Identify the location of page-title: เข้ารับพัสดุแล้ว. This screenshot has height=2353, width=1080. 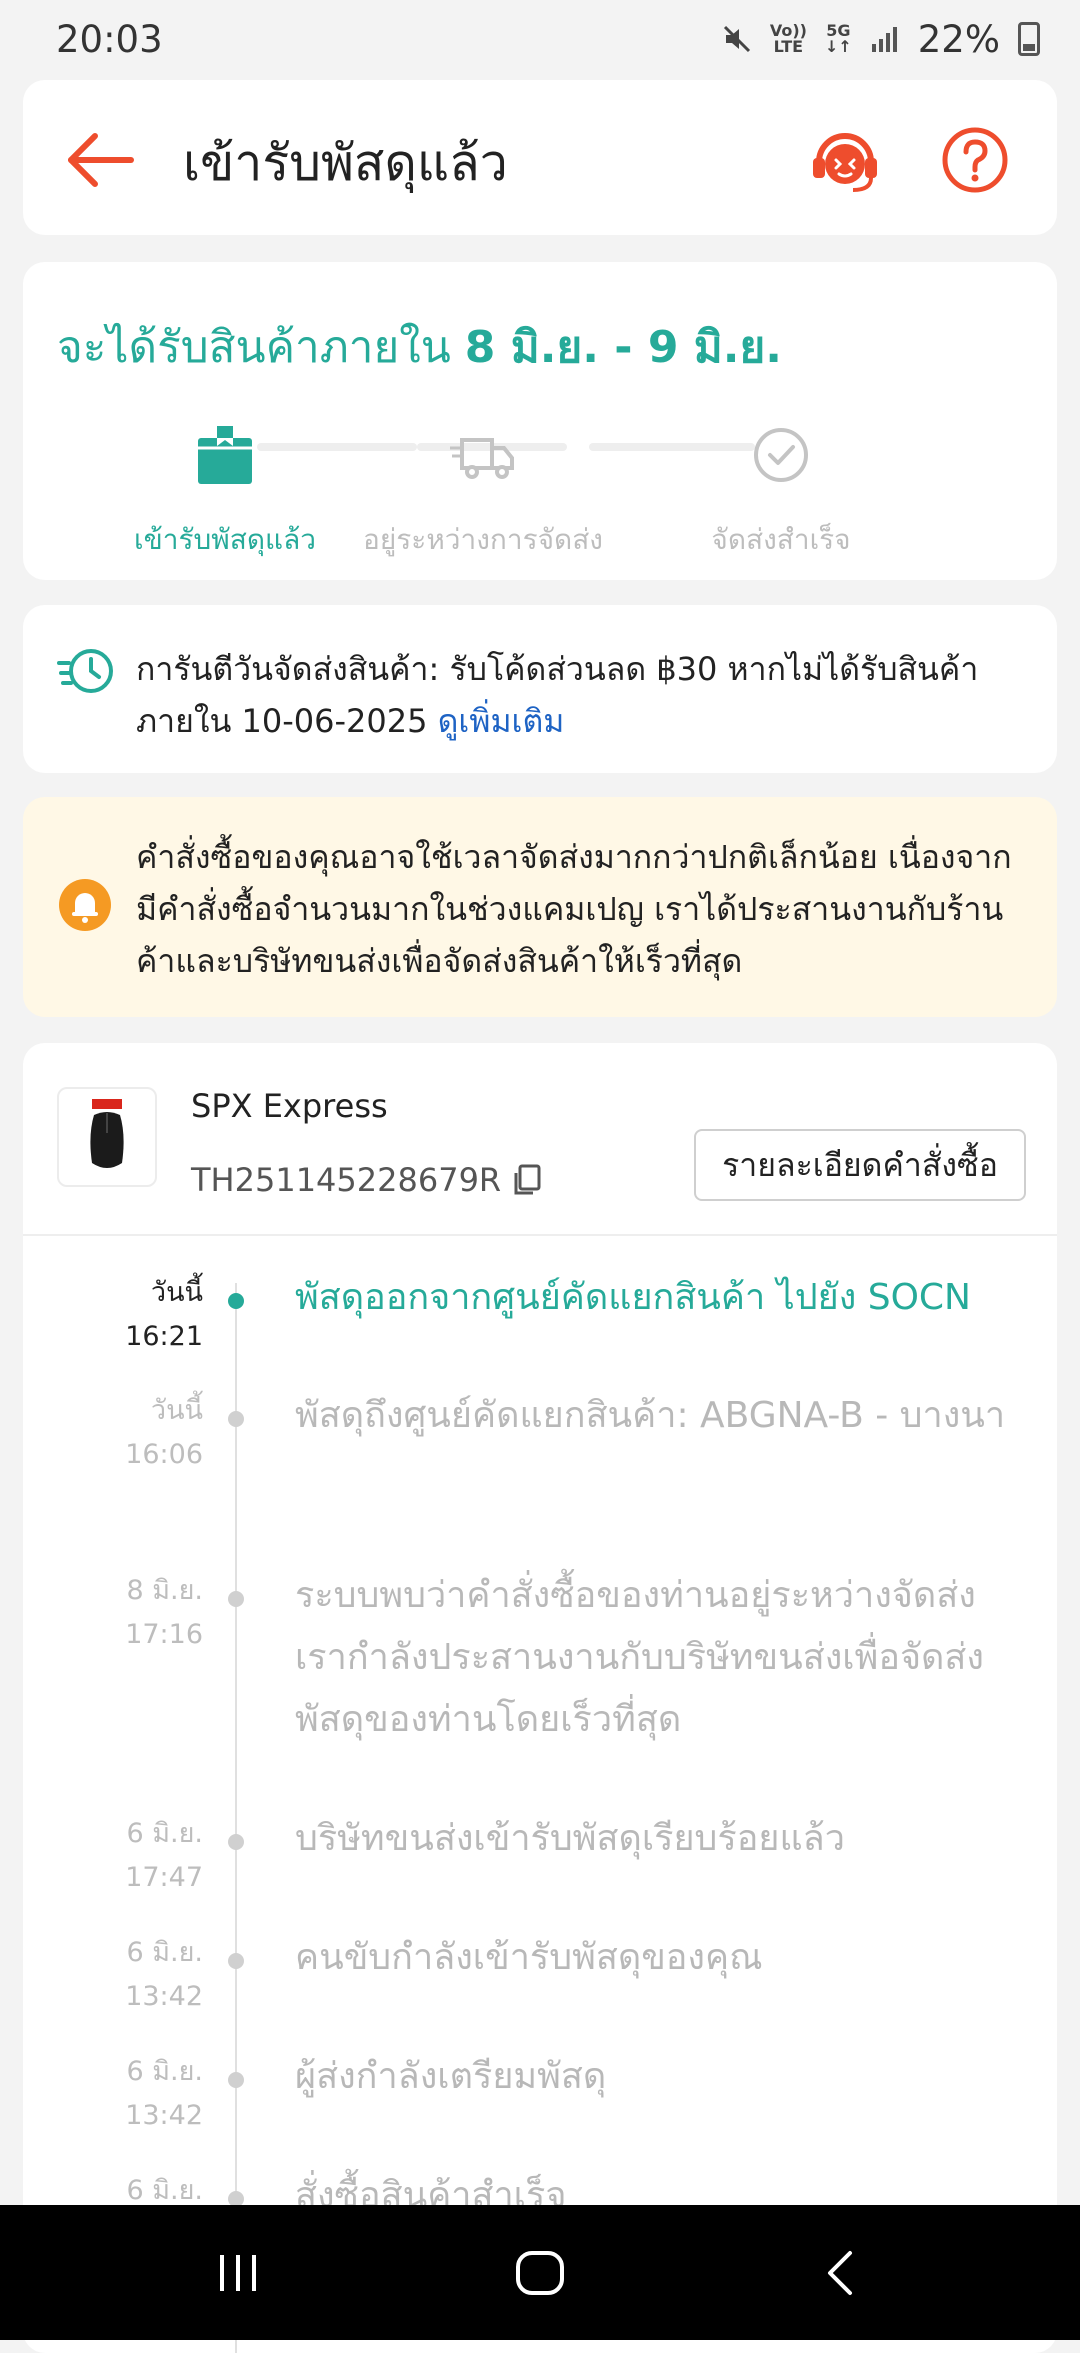
(345, 163).